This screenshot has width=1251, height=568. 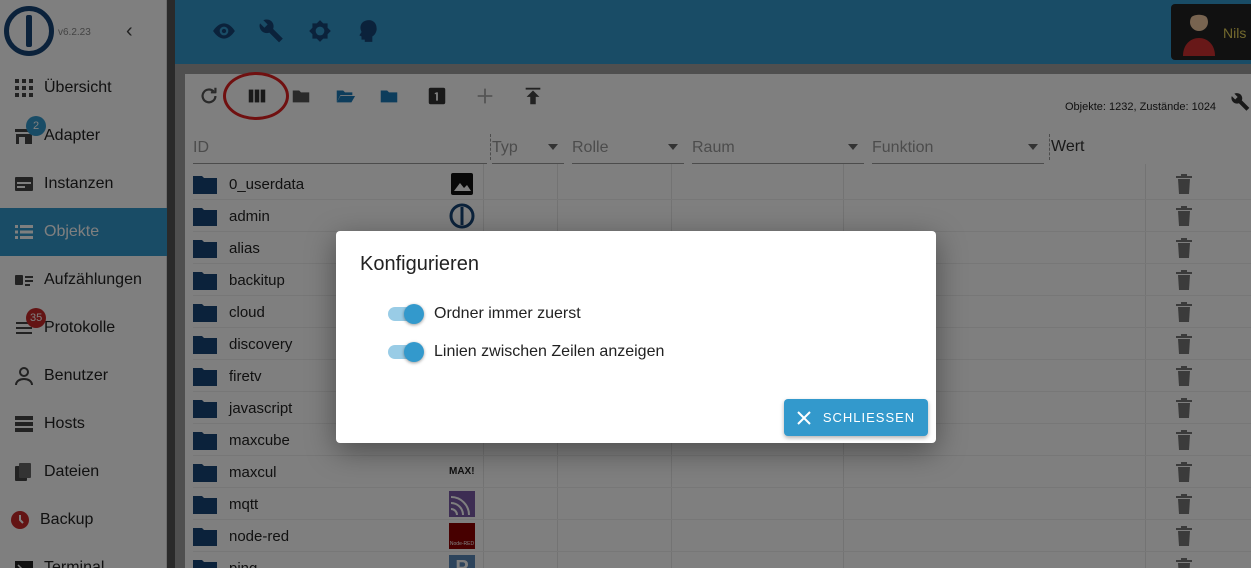 I want to click on option-folders-first: Ordner immer zuerst, so click(x=484, y=314).